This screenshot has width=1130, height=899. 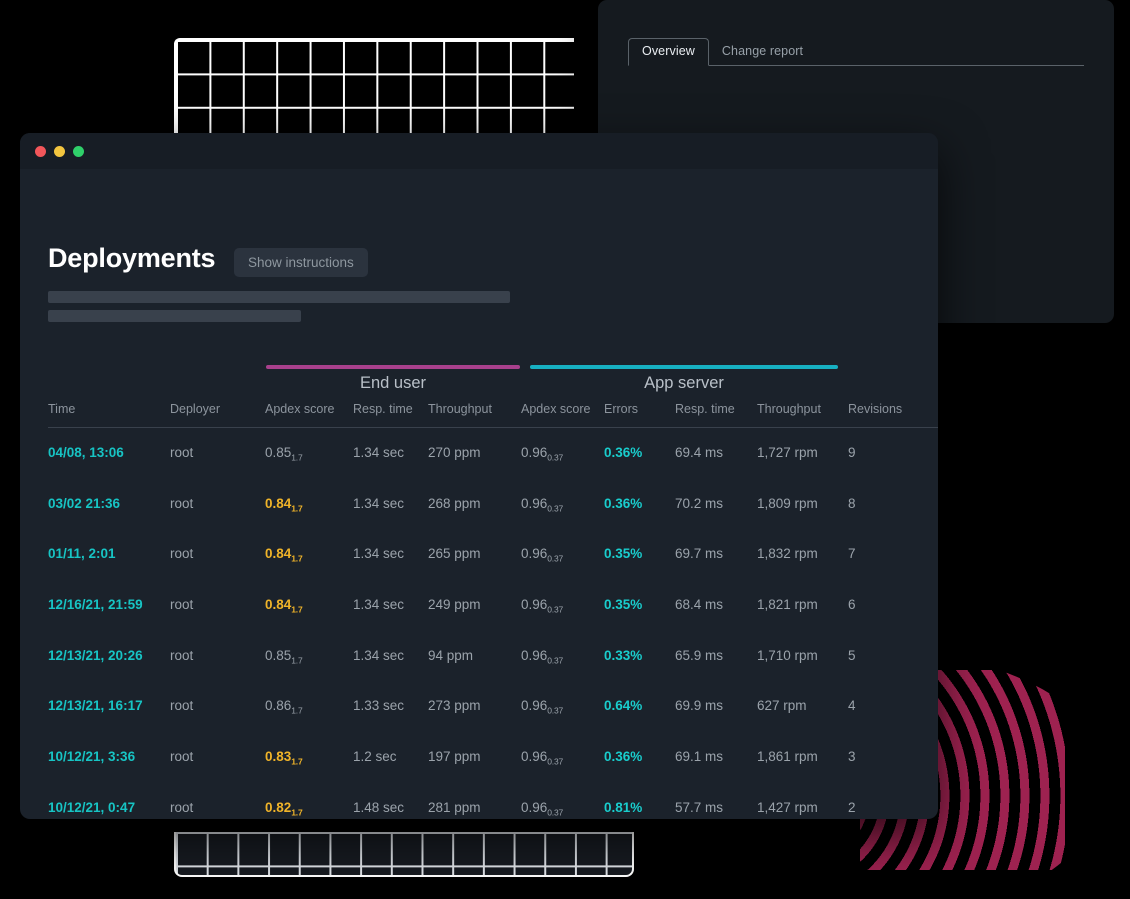 I want to click on cell-resp-app-server: 70.2 ms, so click(x=699, y=503).